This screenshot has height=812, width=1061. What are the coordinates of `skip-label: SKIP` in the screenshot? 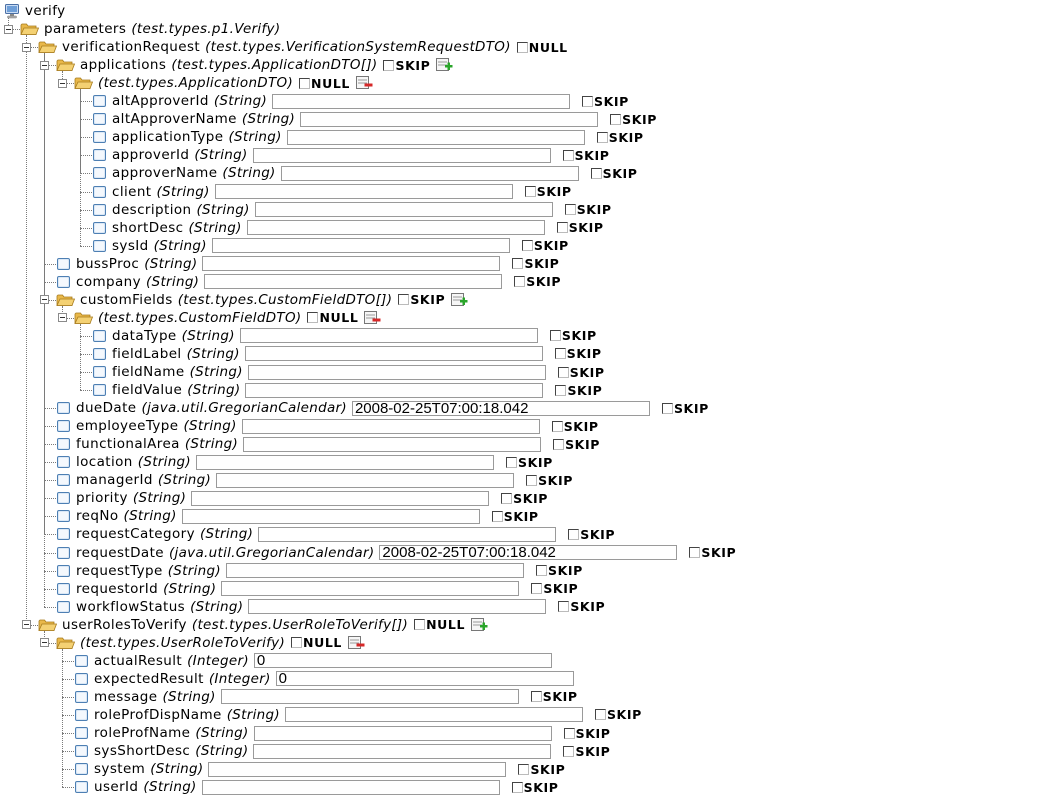 It's located at (535, 462).